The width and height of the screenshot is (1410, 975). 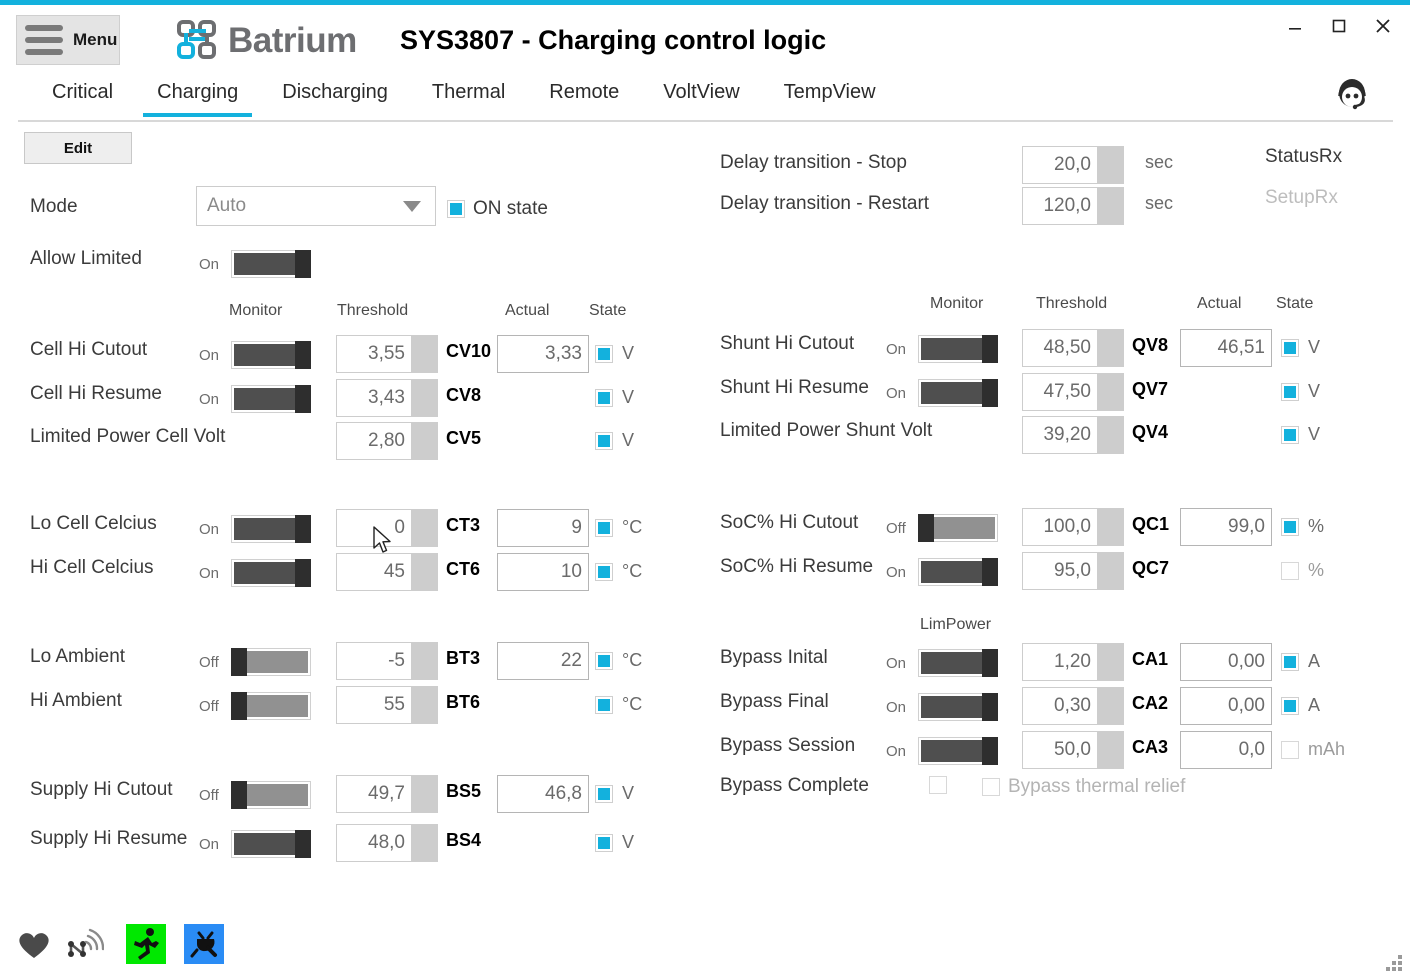 What do you see at coordinates (1295, 26) in the screenshot?
I see `minimize-icon` at bounding box center [1295, 26].